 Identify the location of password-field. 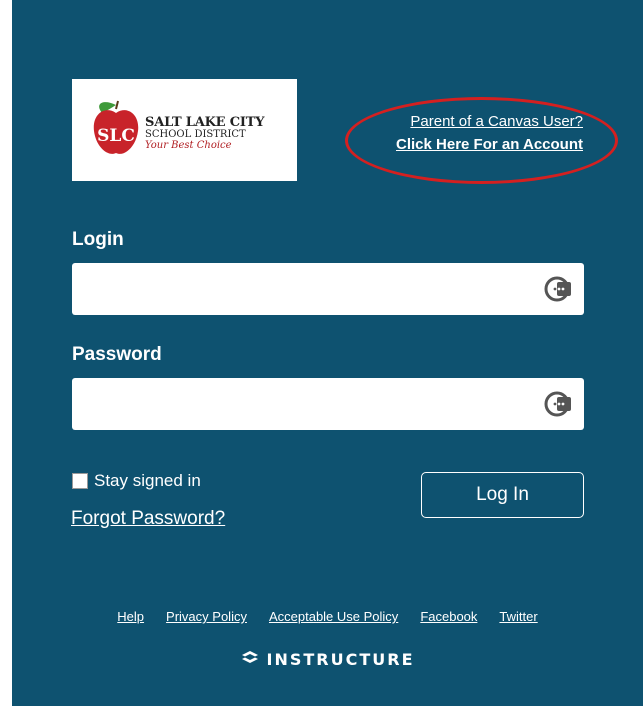
(328, 404).